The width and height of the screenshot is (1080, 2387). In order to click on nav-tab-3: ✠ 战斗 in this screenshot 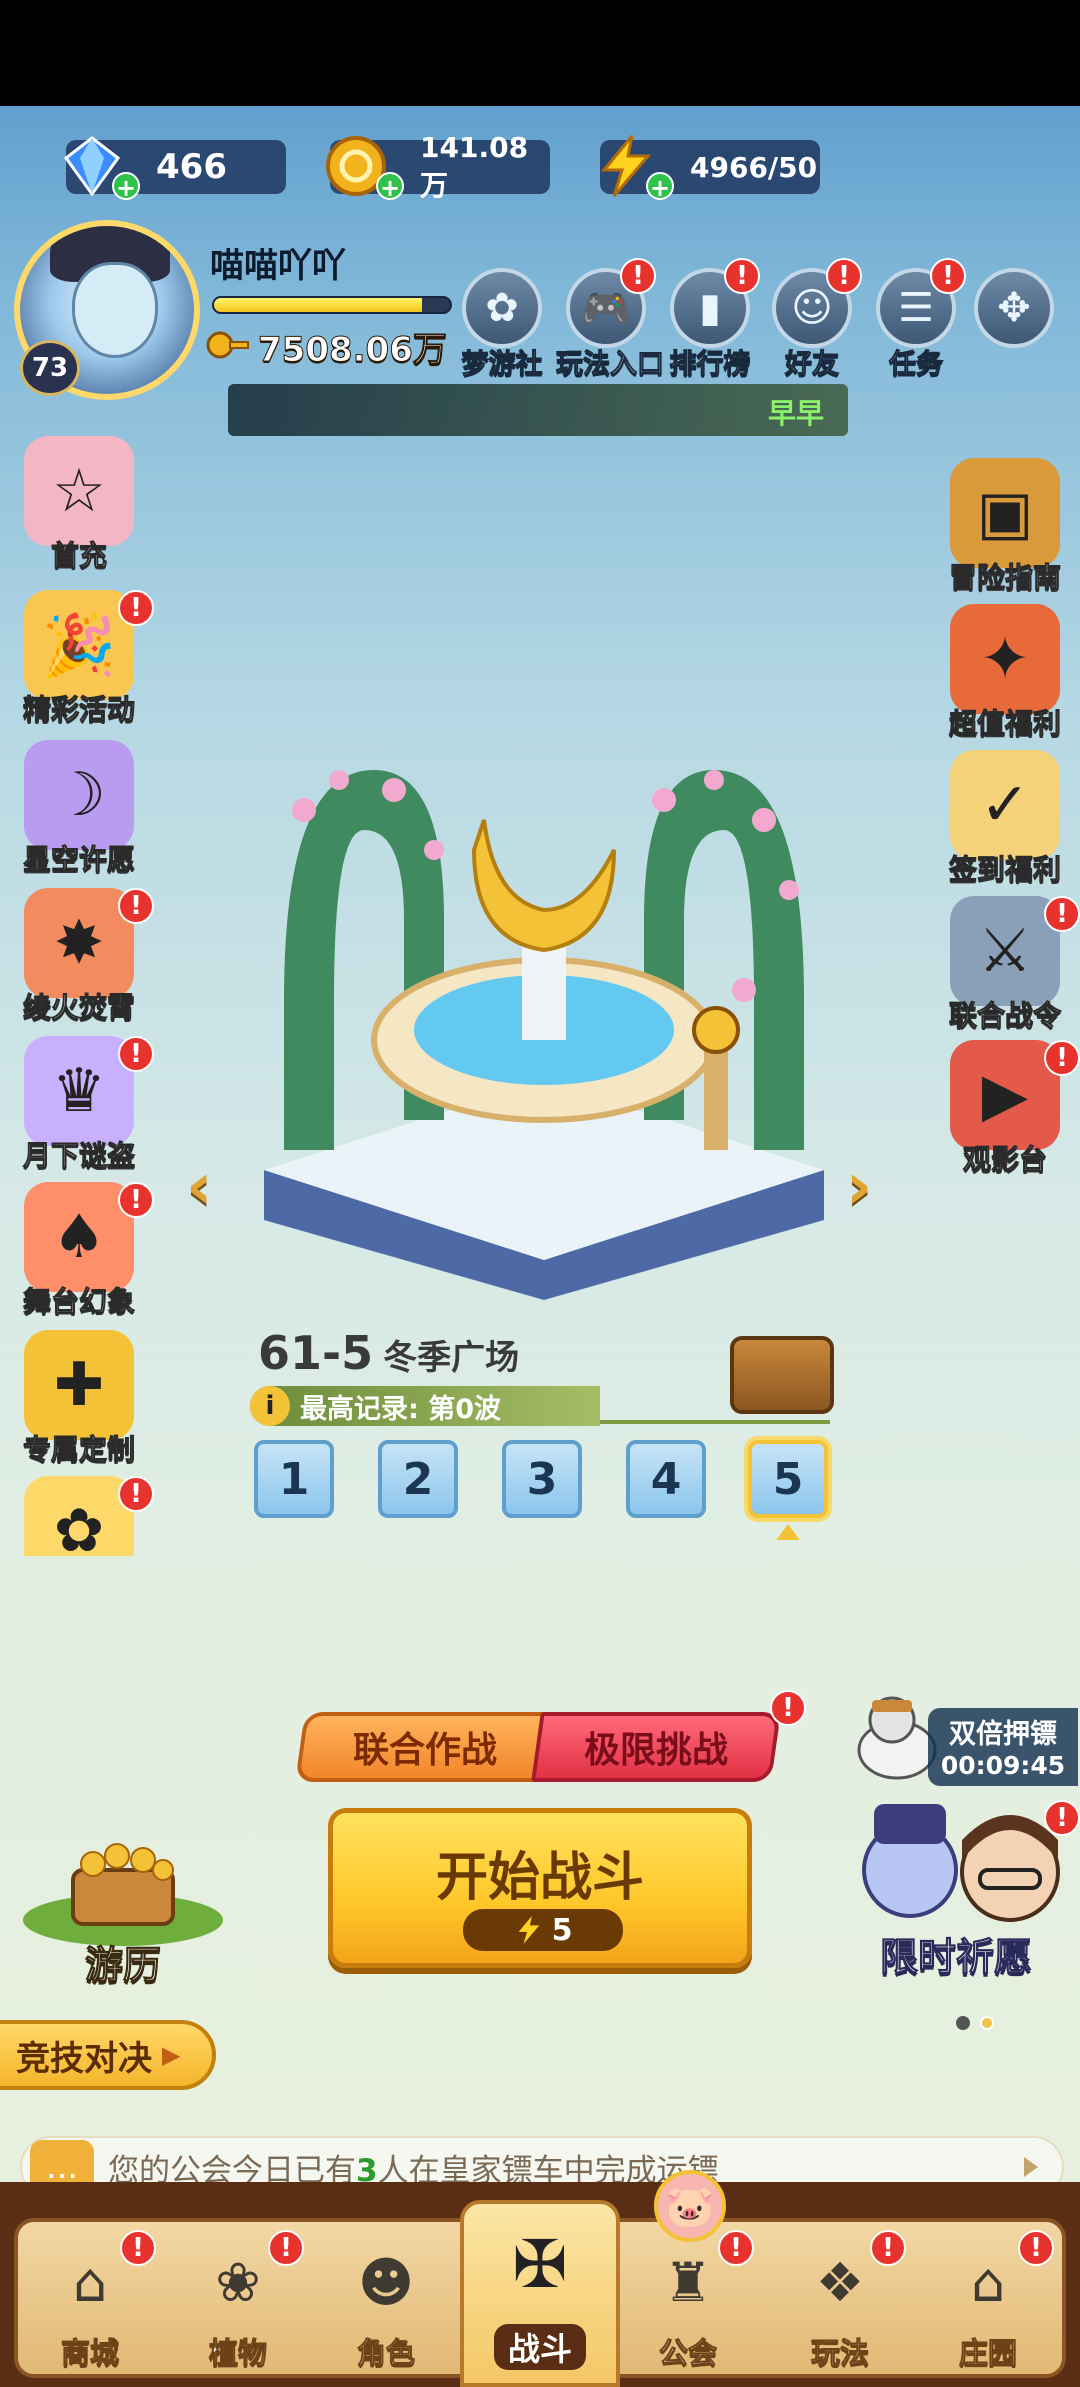, I will do `click(540, 2293)`.